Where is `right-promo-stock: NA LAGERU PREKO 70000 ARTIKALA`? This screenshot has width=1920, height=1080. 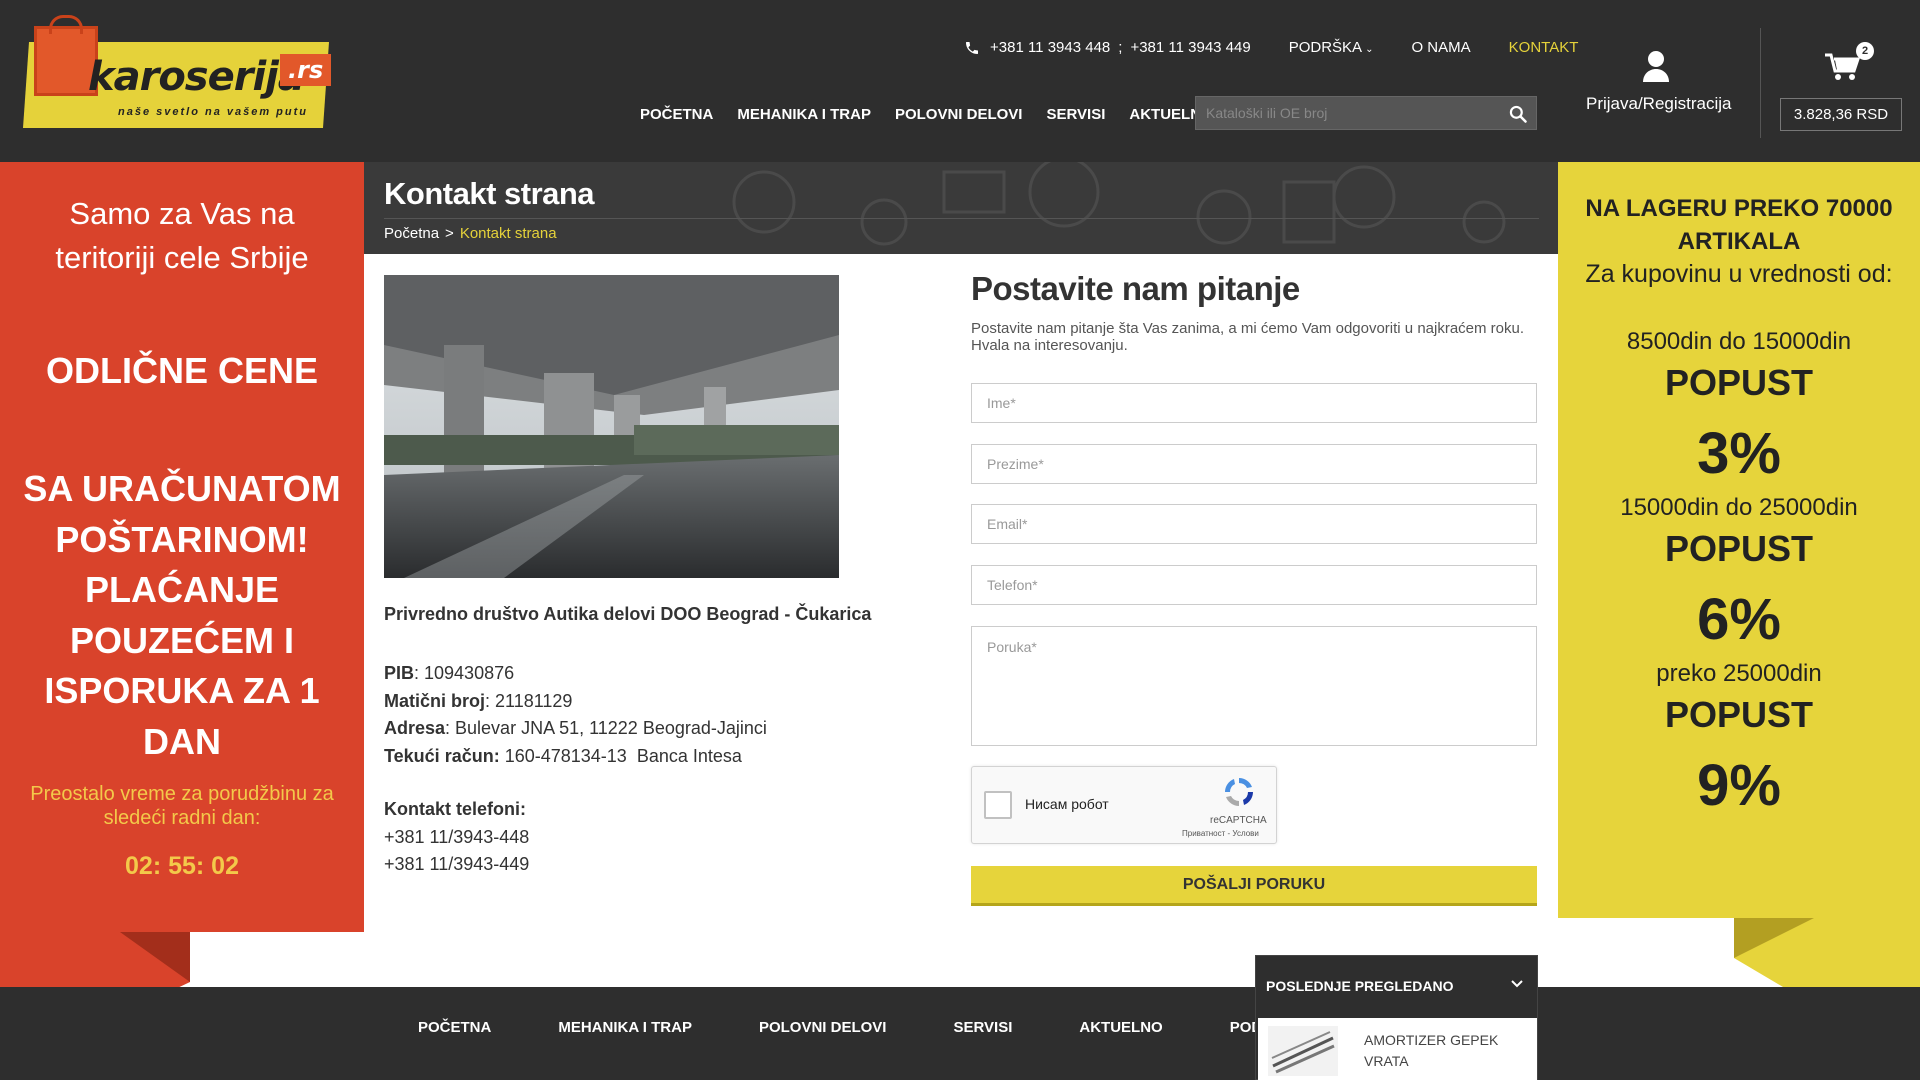
right-promo-stock: NA LAGERU PREKO 70000 ARTIKALA is located at coordinates (1739, 225).